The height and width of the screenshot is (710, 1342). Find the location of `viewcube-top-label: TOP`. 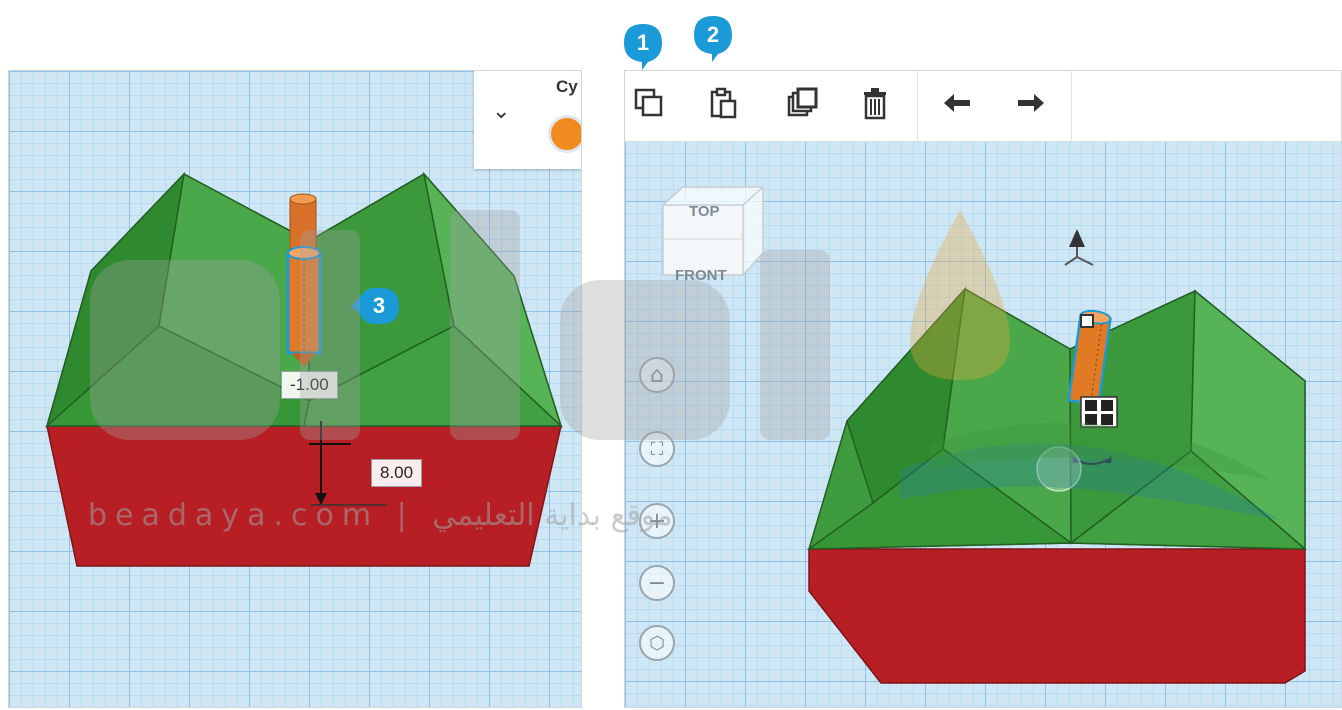

viewcube-top-label: TOP is located at coordinates (704, 211).